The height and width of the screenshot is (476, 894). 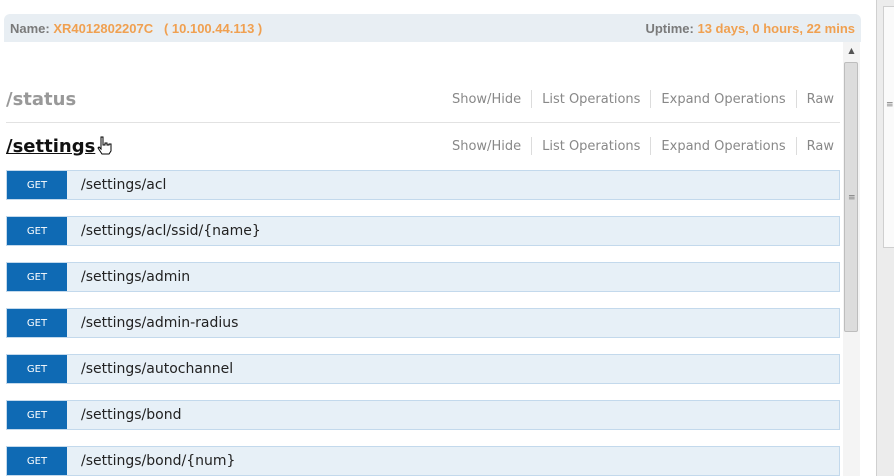 What do you see at coordinates (423, 323) in the screenshot?
I see `operation-row: GET /settings/admin-radius` at bounding box center [423, 323].